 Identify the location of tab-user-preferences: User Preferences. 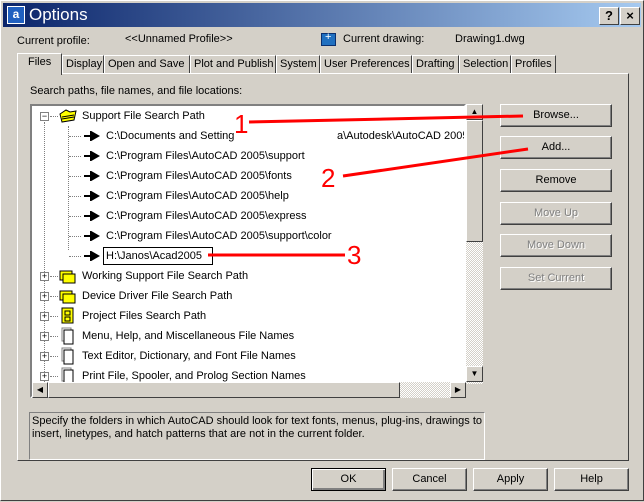
(366, 64).